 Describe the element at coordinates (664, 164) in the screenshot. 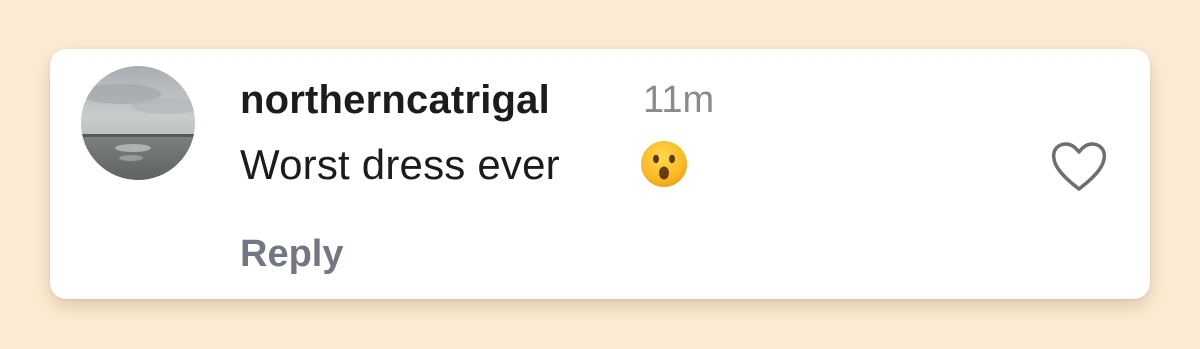

I see `hushed-face-icon` at that location.